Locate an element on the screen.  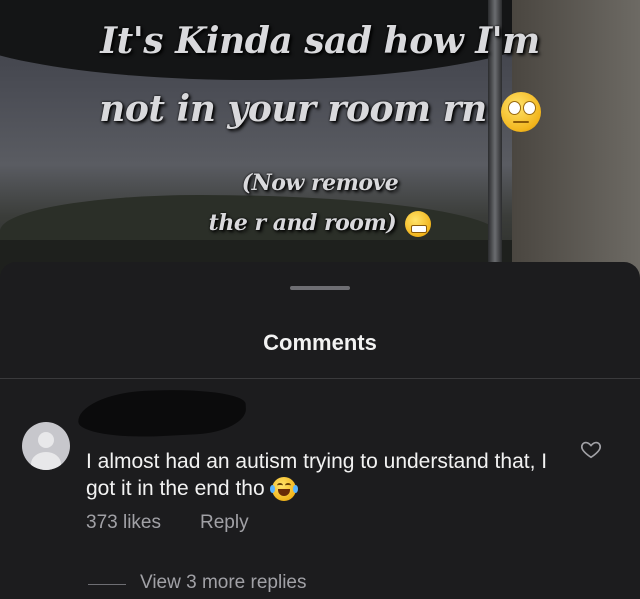
tears-of-joy-emoji-icon is located at coordinates (284, 489).